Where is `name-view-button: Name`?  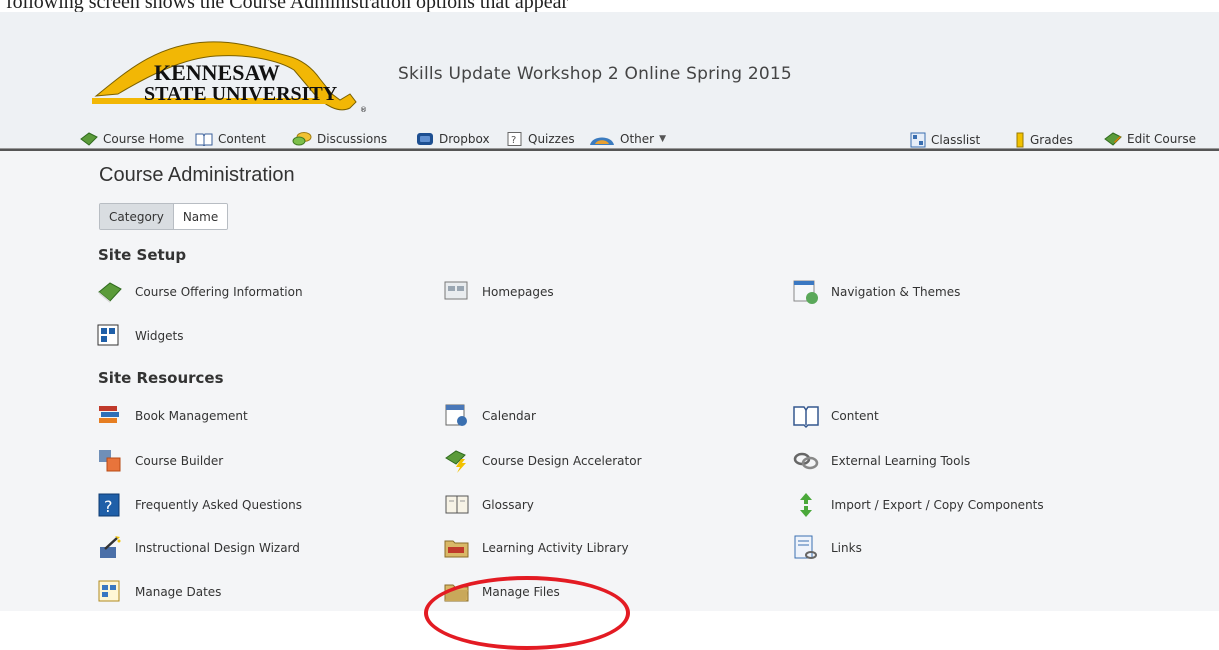 name-view-button: Name is located at coordinates (200, 216).